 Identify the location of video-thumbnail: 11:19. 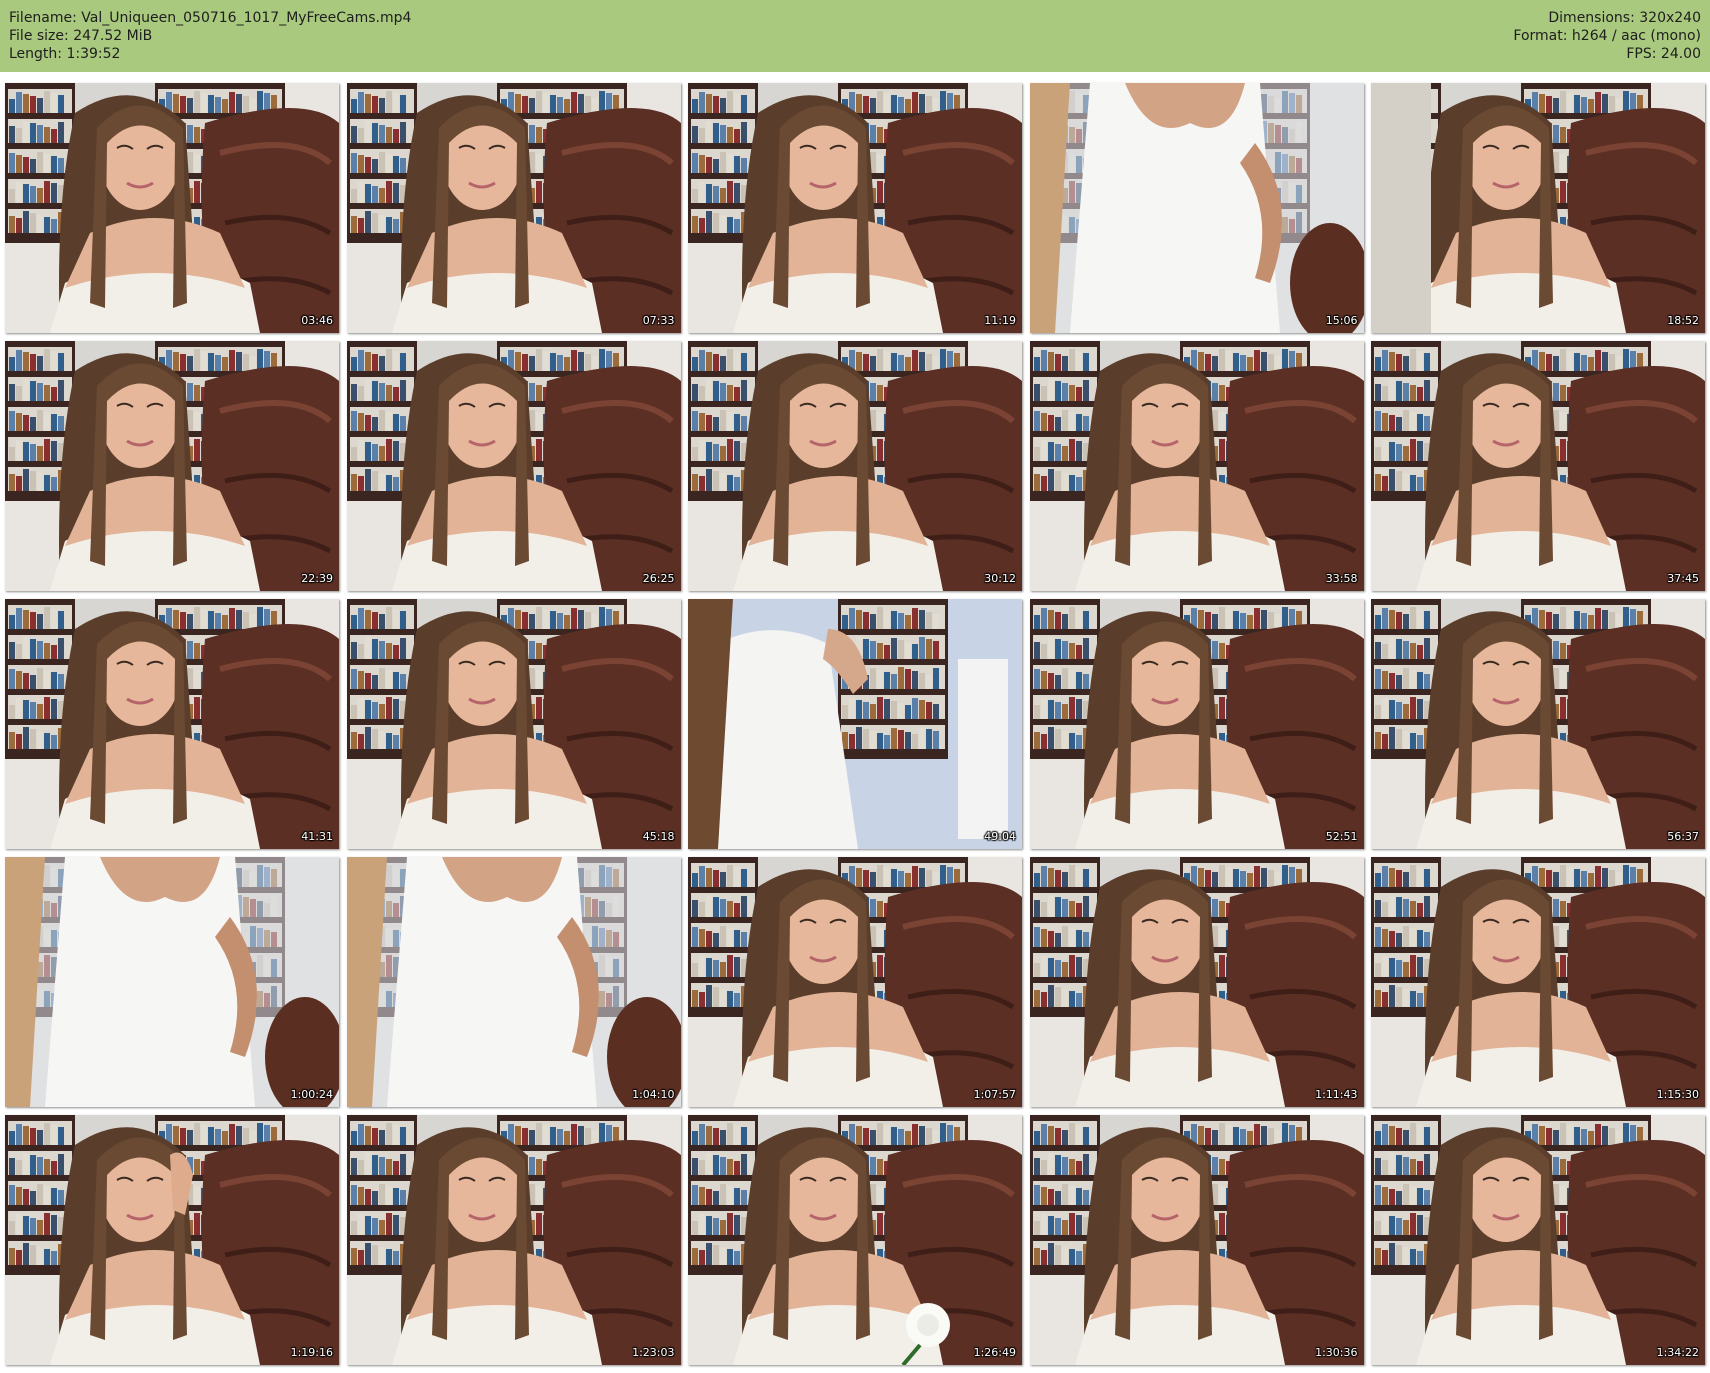
(855, 208).